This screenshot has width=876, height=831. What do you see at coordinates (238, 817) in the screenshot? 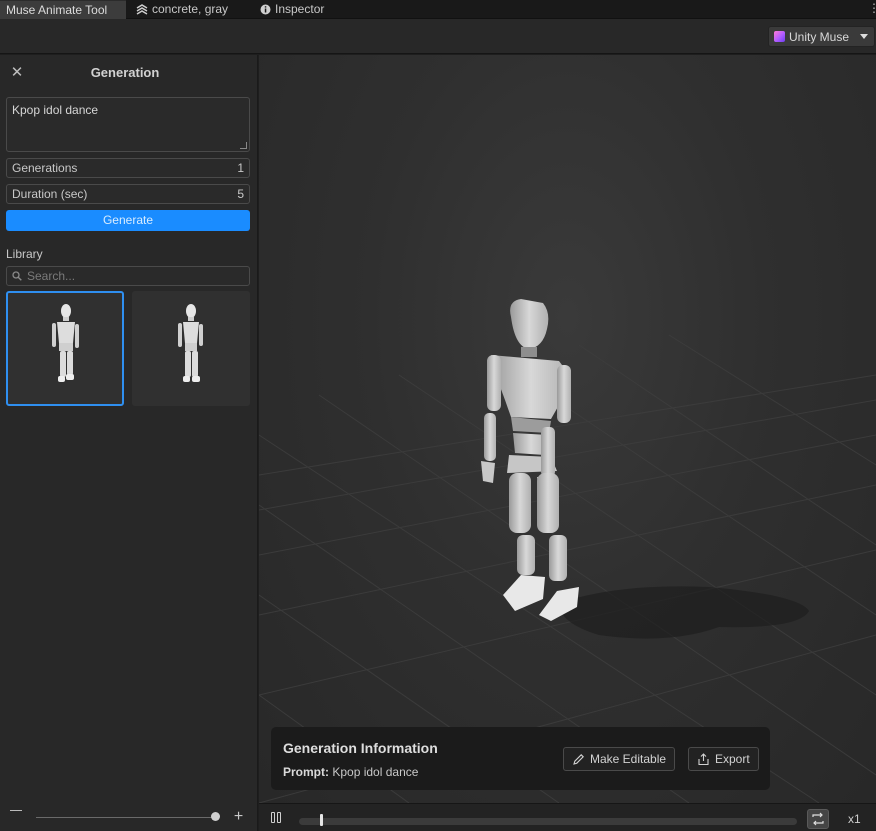
I see `zoom-in-icon: +` at bounding box center [238, 817].